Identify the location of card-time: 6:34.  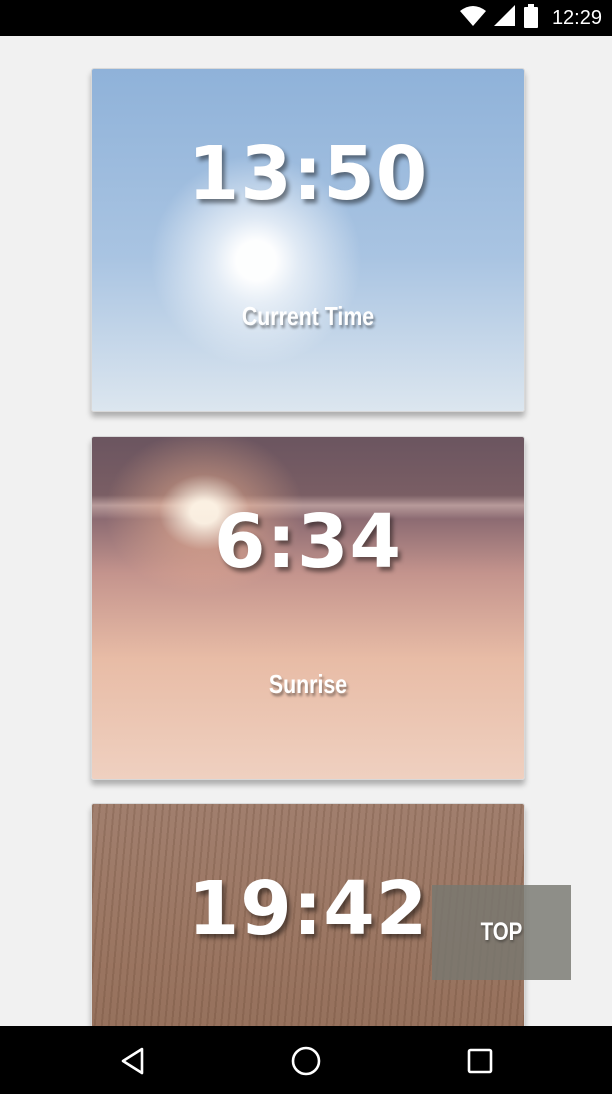
(308, 542).